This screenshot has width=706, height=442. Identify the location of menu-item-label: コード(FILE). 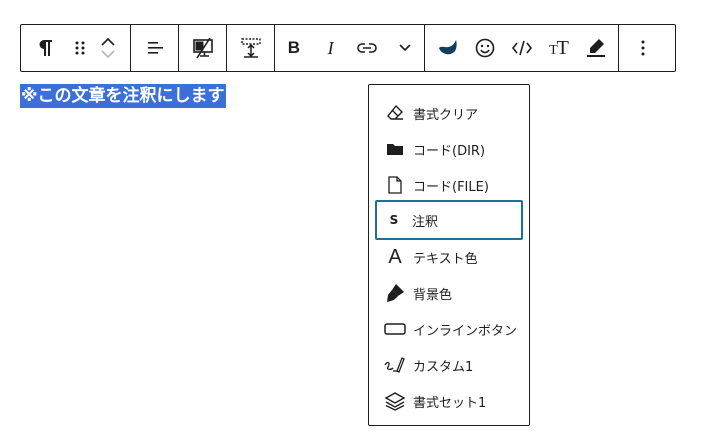
(451, 187).